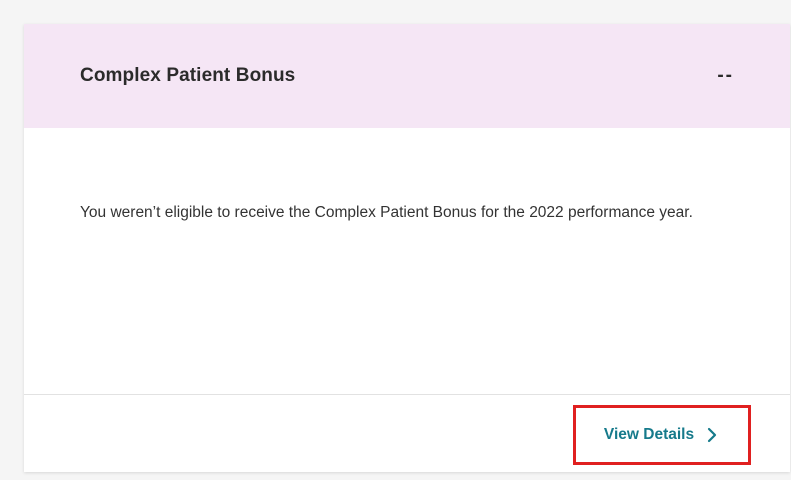 Image resolution: width=791 pixels, height=480 pixels. I want to click on view-details-link: View Details, so click(662, 435).